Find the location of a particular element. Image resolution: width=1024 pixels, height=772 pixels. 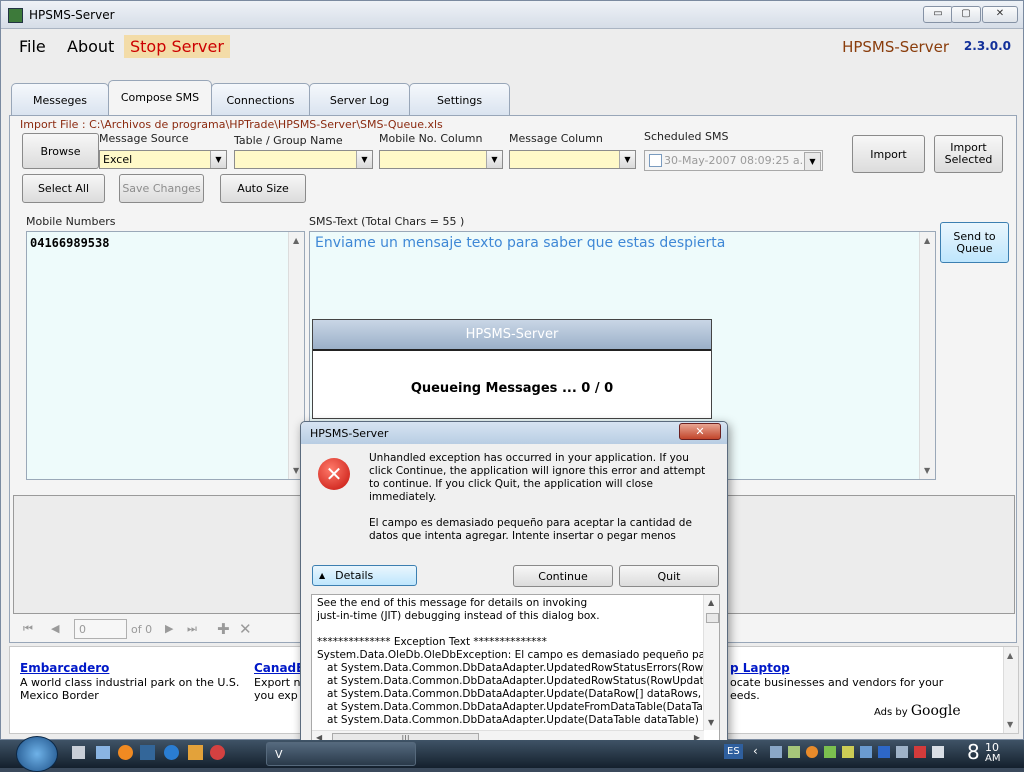

sms-scrollbar: ▲ ▼ is located at coordinates (927, 355).